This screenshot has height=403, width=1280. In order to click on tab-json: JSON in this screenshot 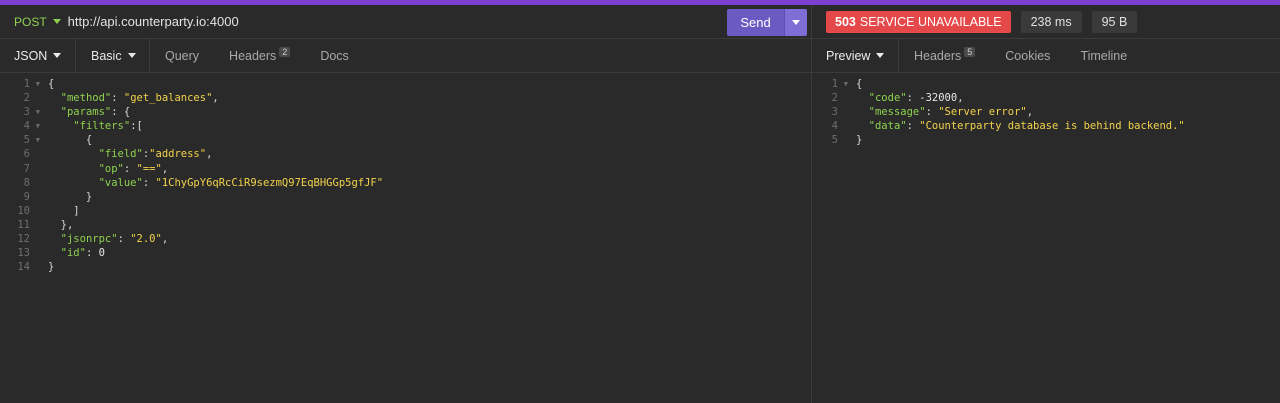, I will do `click(38, 55)`.